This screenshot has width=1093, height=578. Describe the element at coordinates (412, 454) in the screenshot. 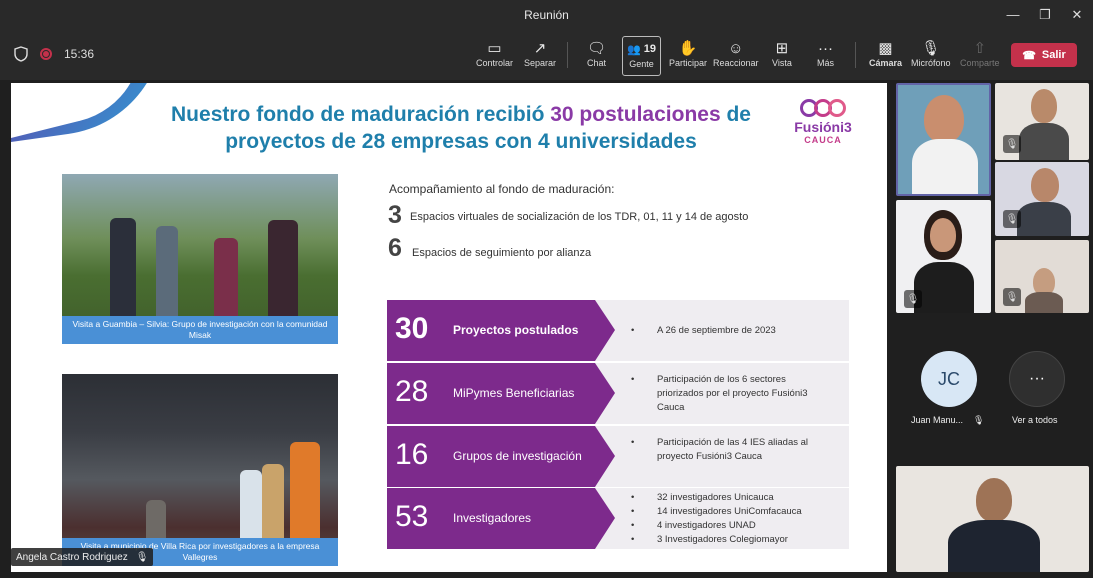

I see `row-number: 16` at that location.